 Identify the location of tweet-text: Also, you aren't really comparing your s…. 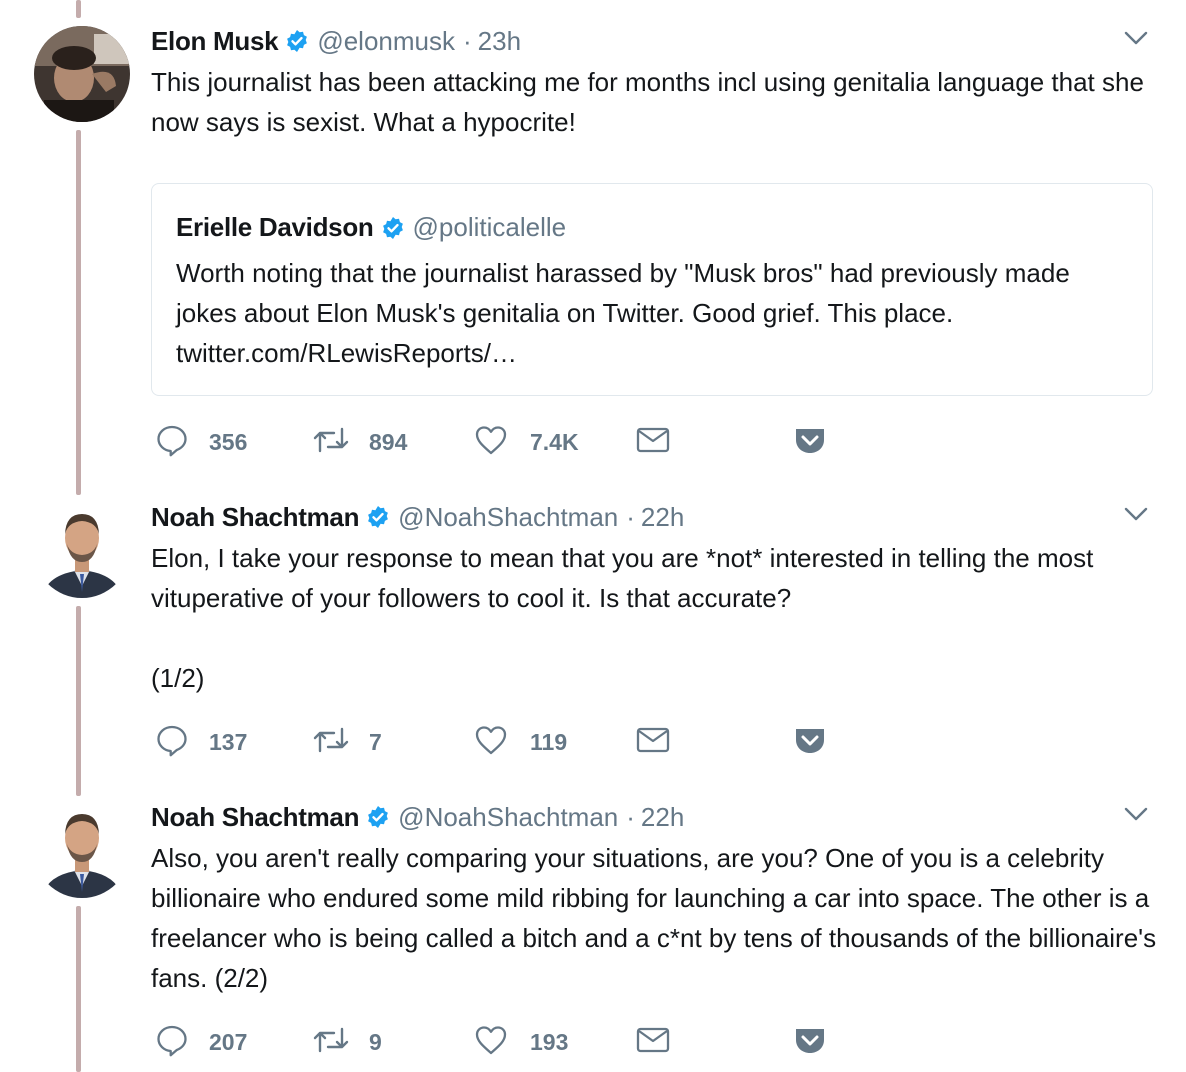
(657, 918).